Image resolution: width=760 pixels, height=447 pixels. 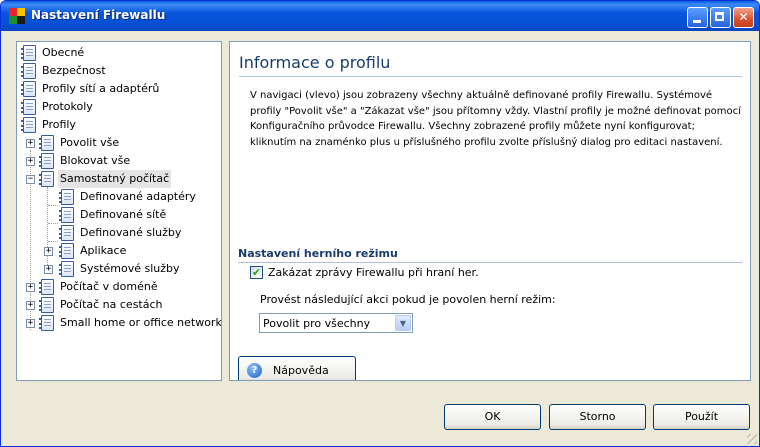 I want to click on disable-messages-label: Zakázat zprávy Firewallu při hraní her., so click(x=373, y=272).